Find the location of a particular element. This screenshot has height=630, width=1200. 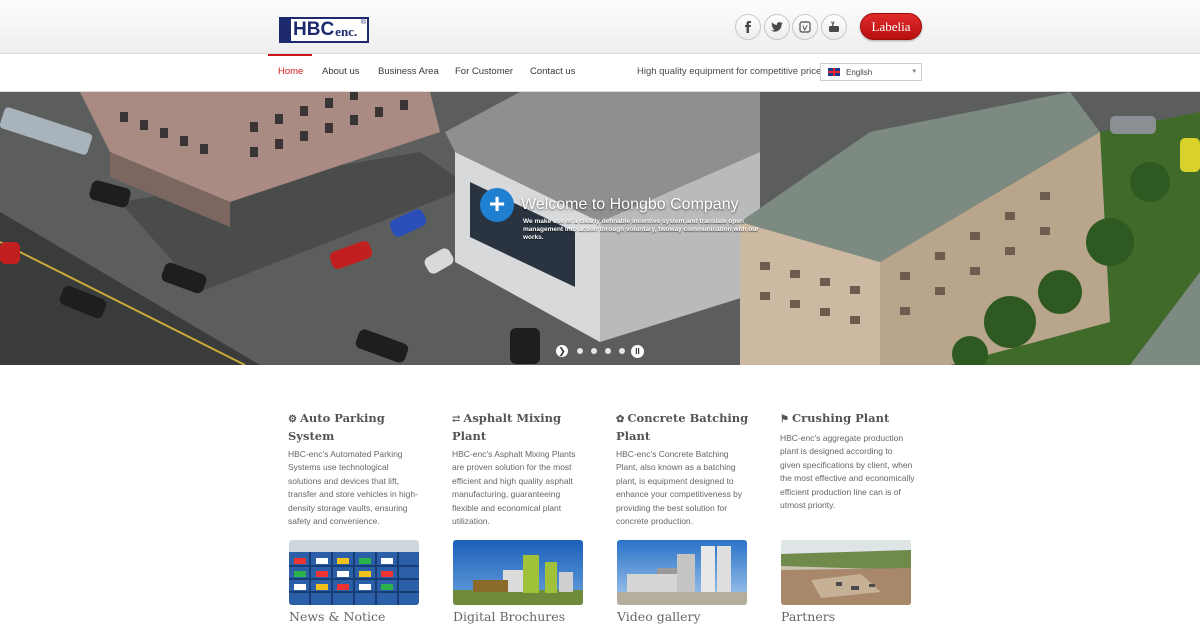

nav-active-indicator is located at coordinates (290, 55).